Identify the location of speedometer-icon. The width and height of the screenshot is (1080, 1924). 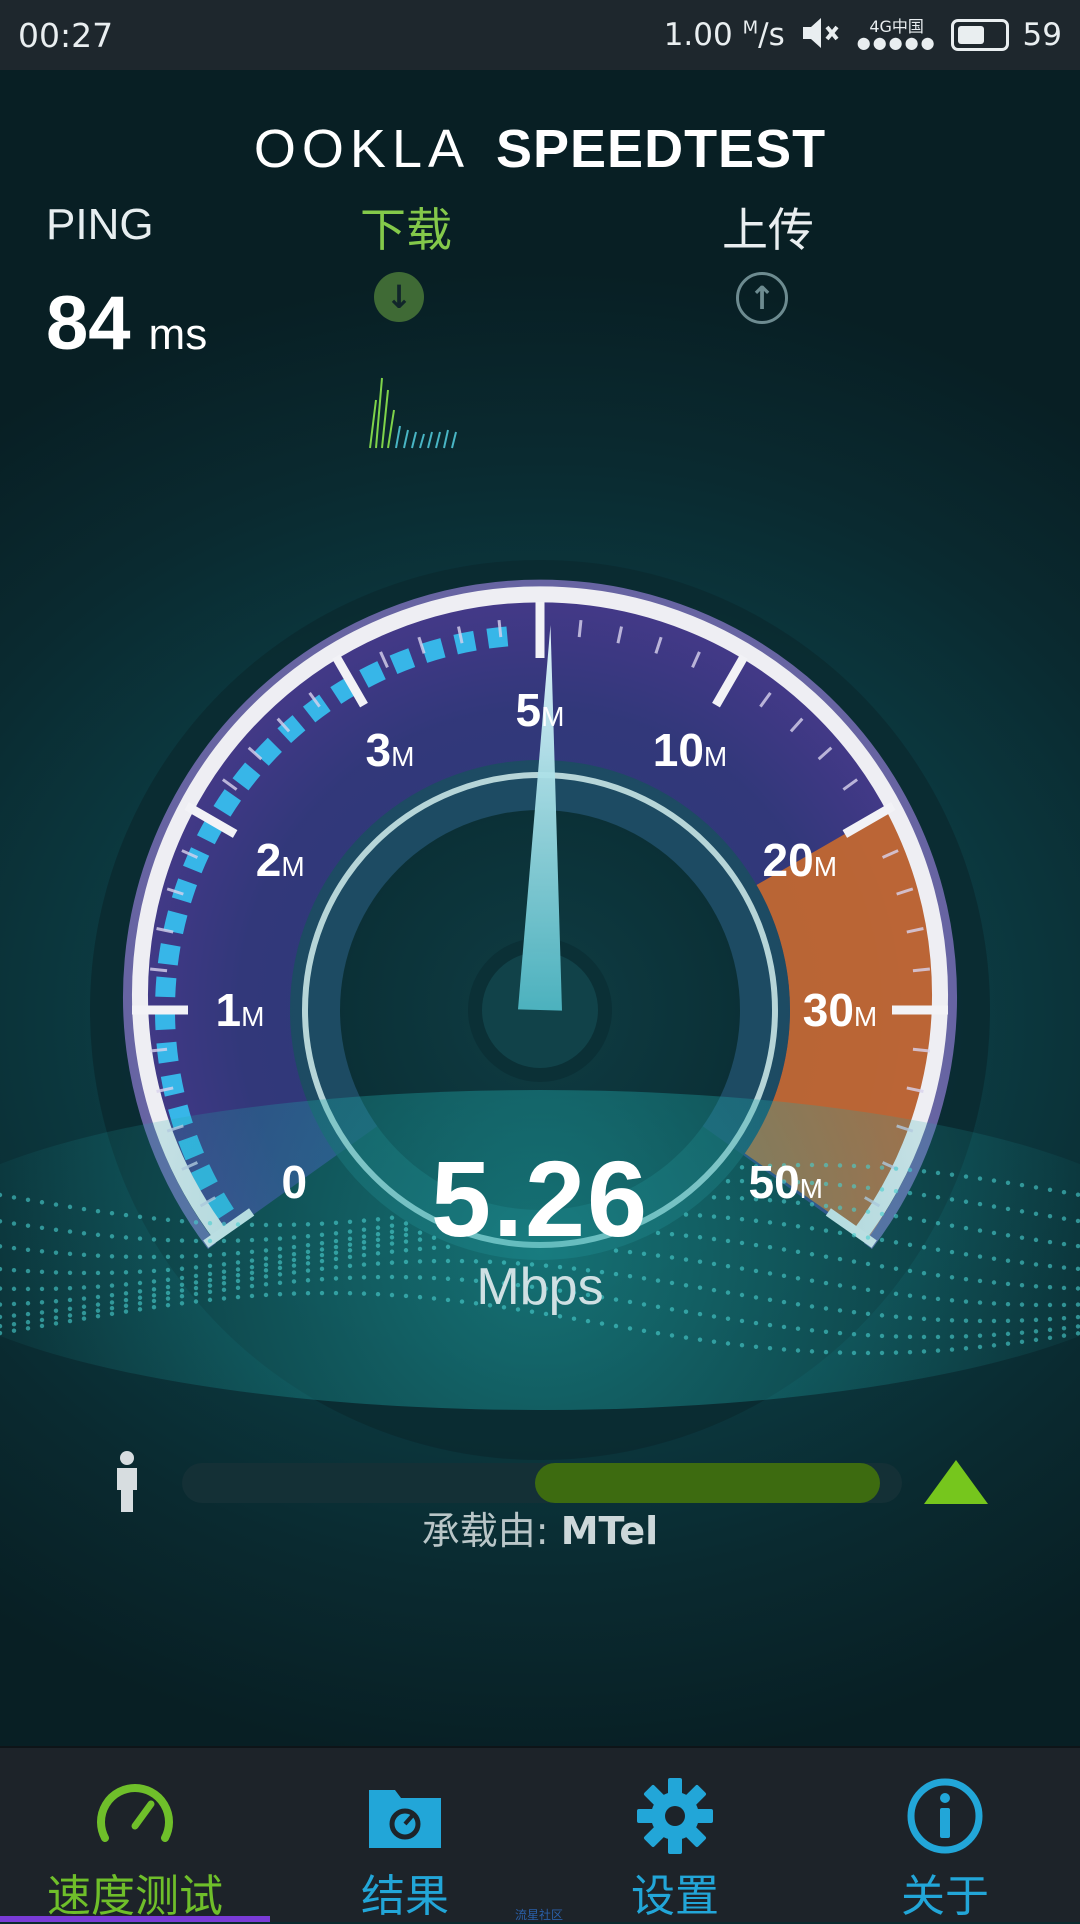
(135, 1813).